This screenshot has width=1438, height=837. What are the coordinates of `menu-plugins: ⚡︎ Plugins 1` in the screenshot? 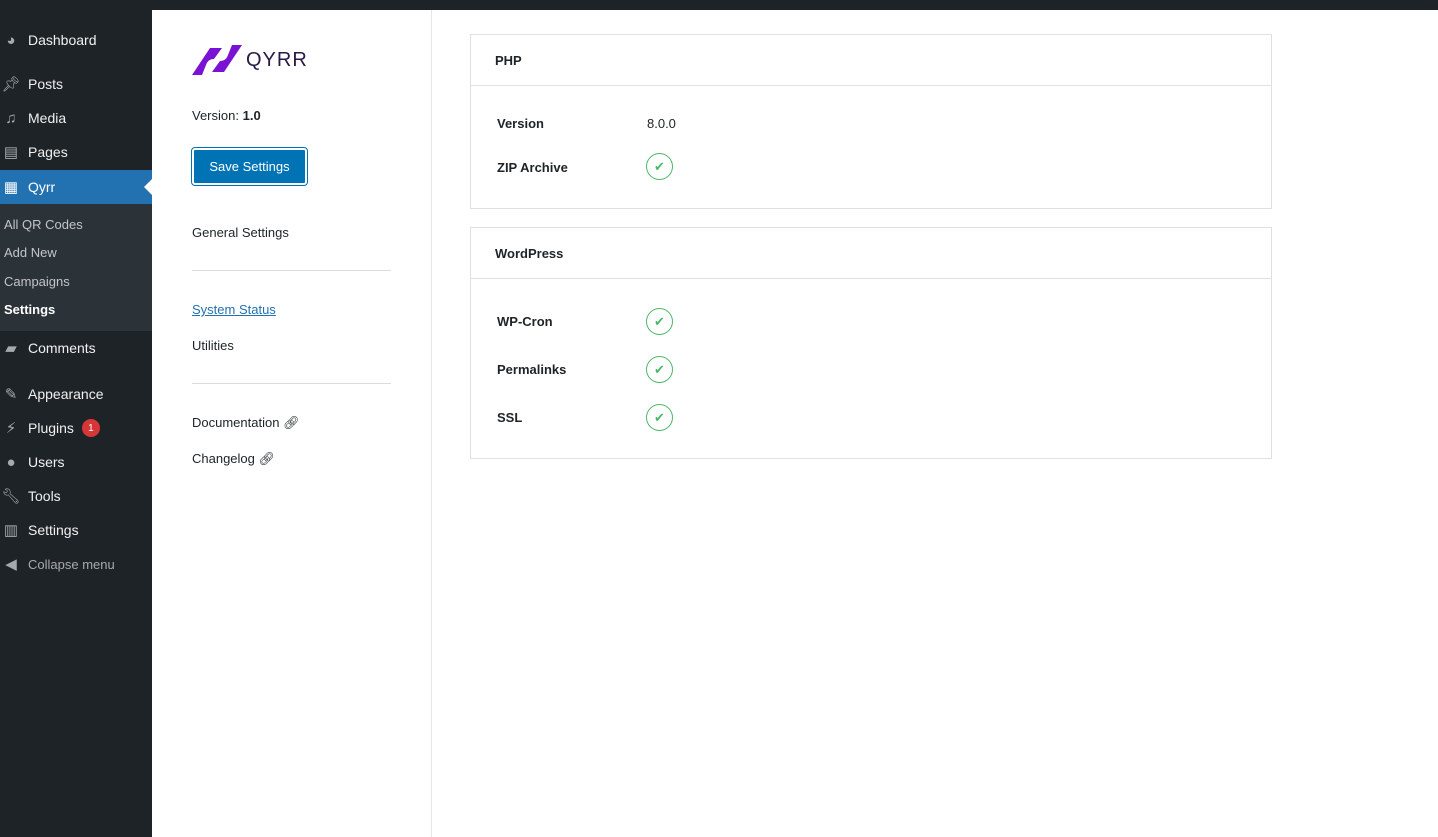 It's located at (76, 428).